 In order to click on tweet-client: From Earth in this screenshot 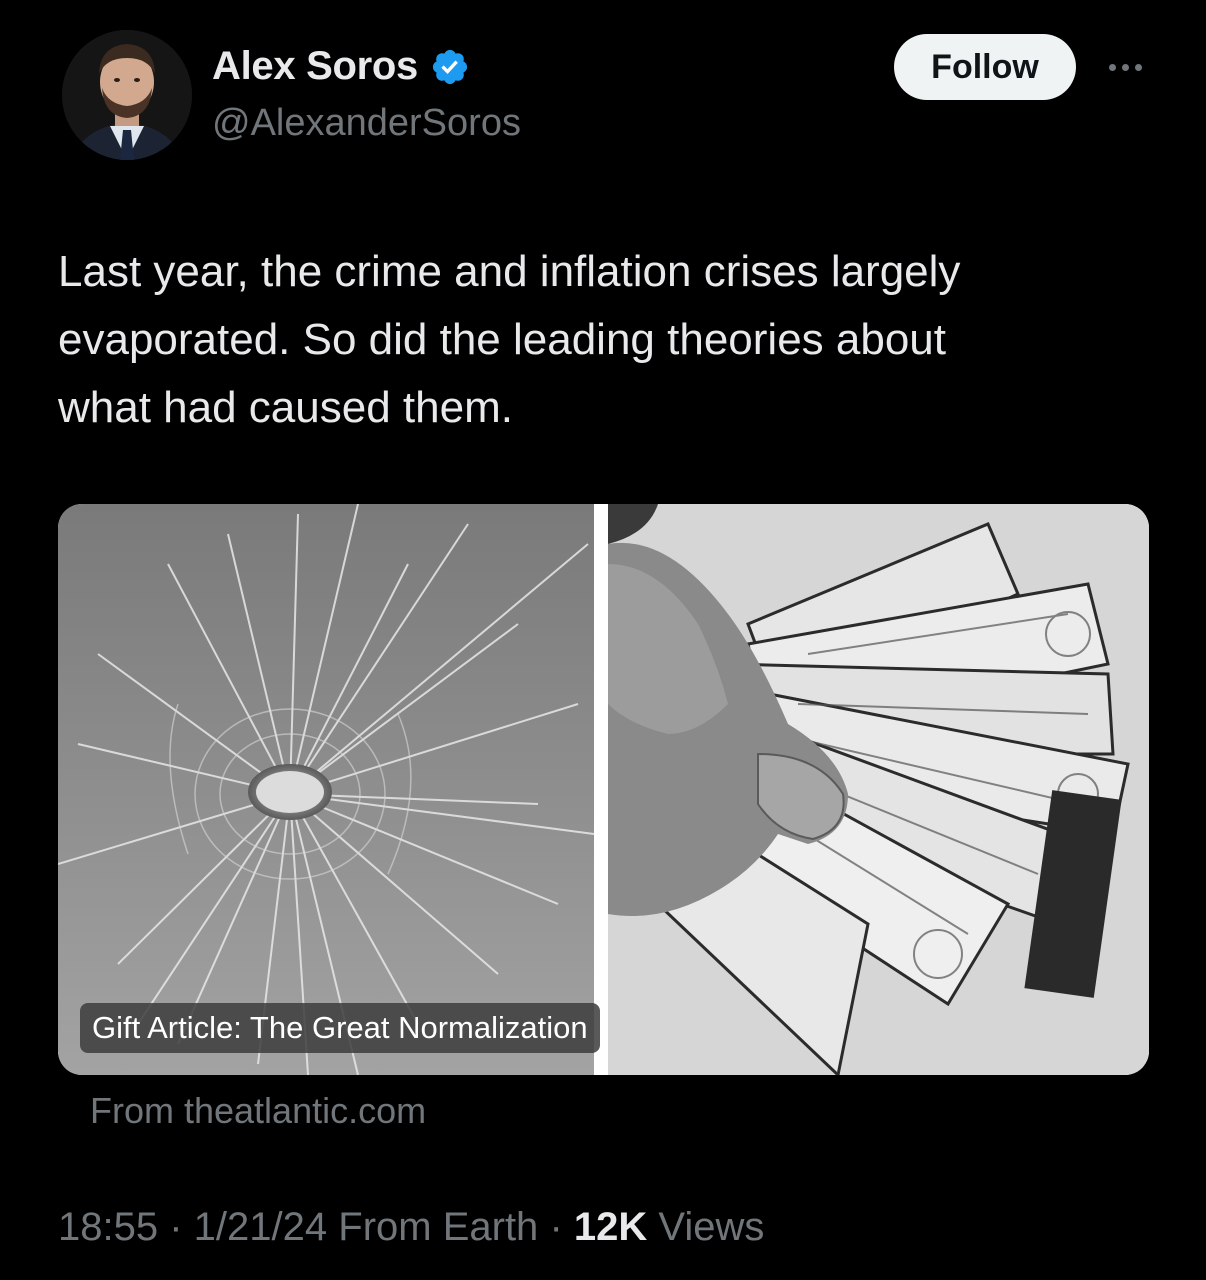, I will do `click(438, 1227)`.